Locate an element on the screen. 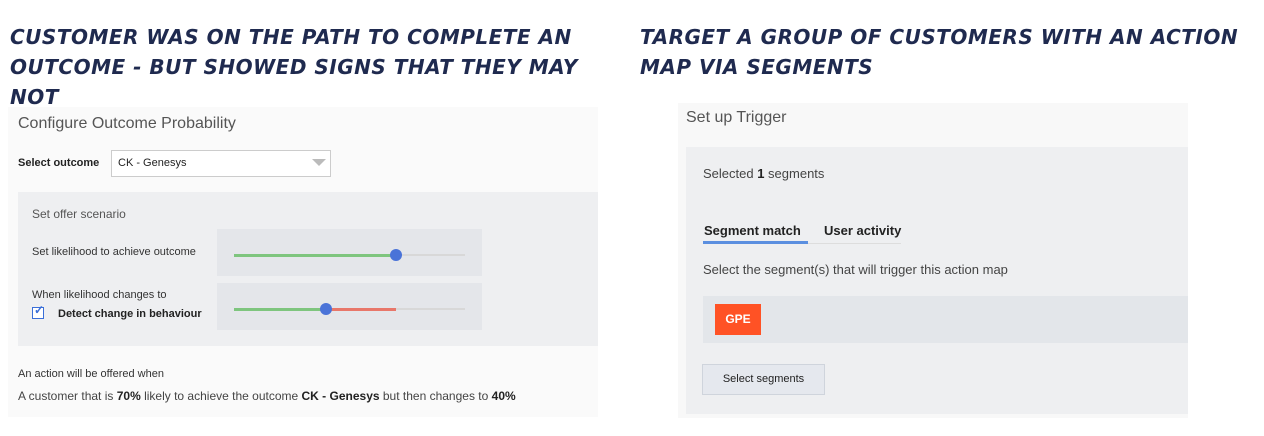  select-outcome-label: Select outcome is located at coordinates (59, 163).